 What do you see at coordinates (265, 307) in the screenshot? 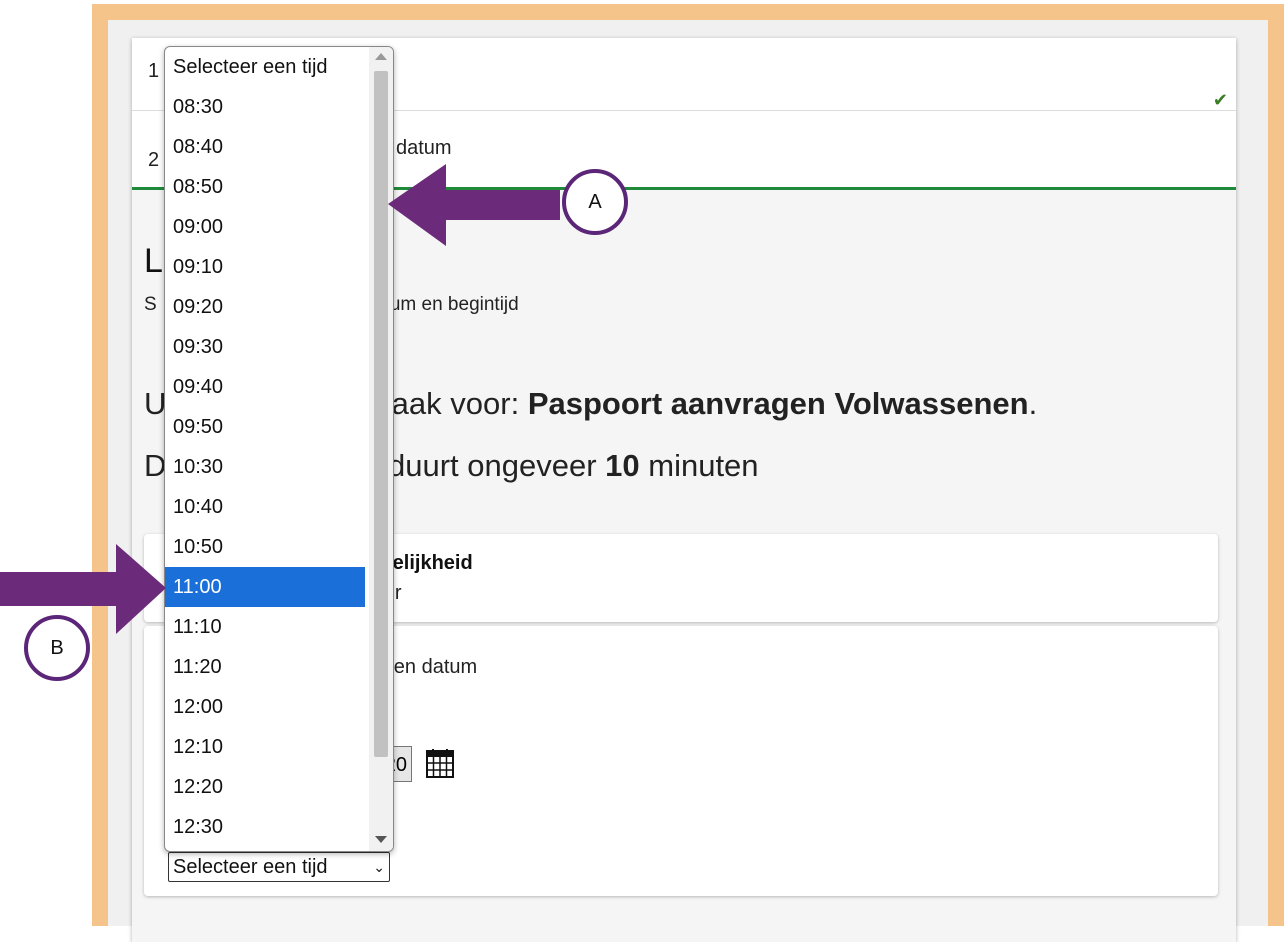
I see `time-option: 09:20` at bounding box center [265, 307].